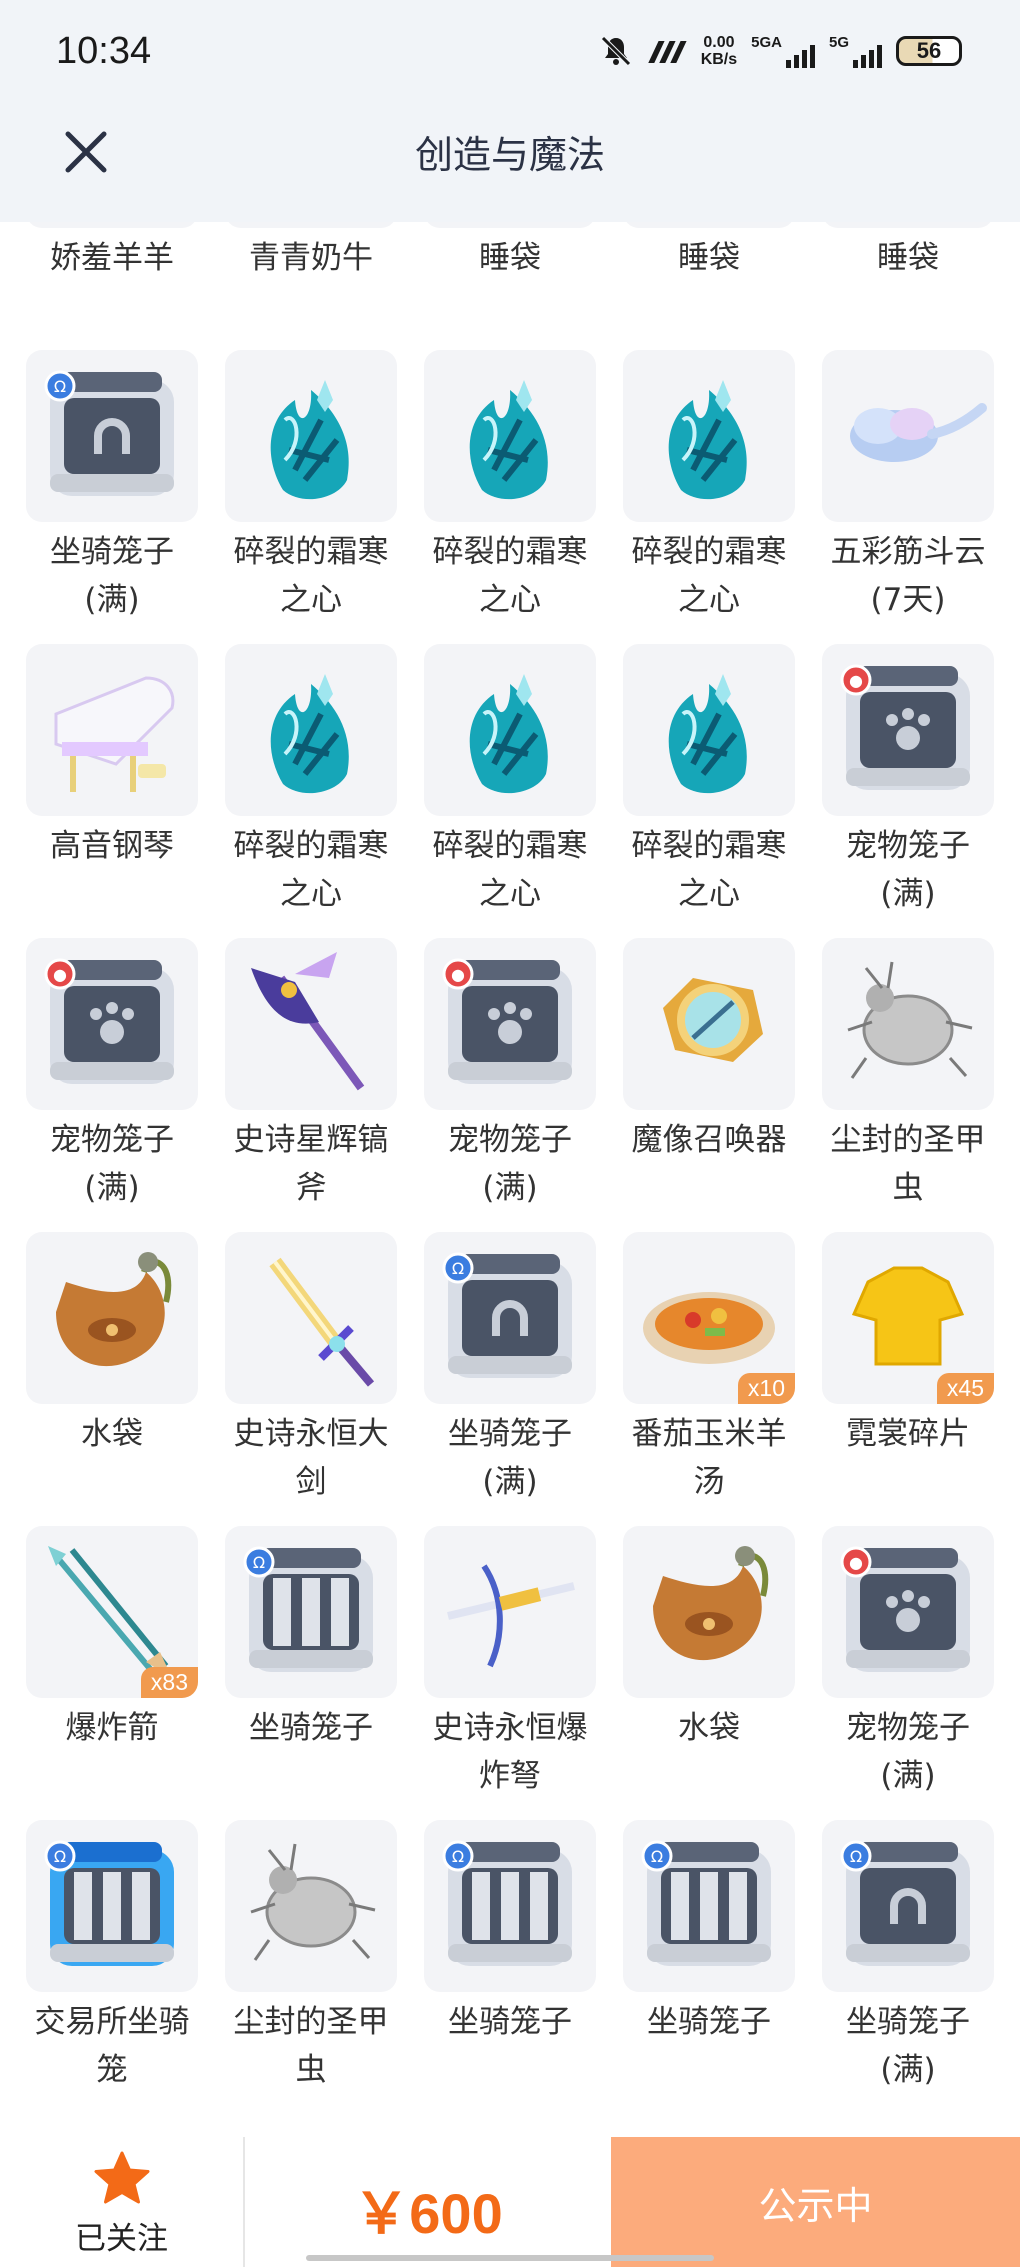 This screenshot has width=1020, height=2267. I want to click on signal-5ga-label: 5GA, so click(766, 42).